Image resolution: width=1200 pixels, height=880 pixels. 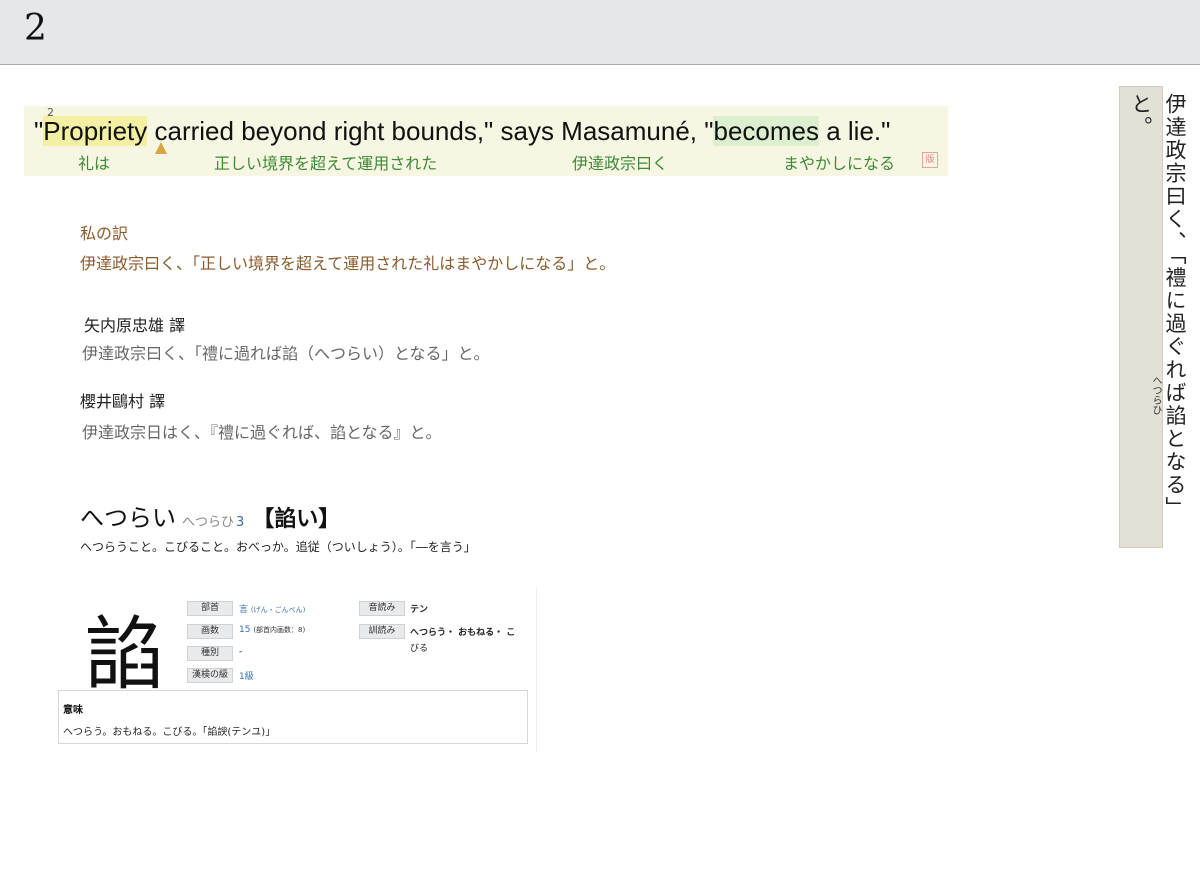 I want to click on gloss-2: 正しい境界を超えて運用された, so click(x=326, y=163).